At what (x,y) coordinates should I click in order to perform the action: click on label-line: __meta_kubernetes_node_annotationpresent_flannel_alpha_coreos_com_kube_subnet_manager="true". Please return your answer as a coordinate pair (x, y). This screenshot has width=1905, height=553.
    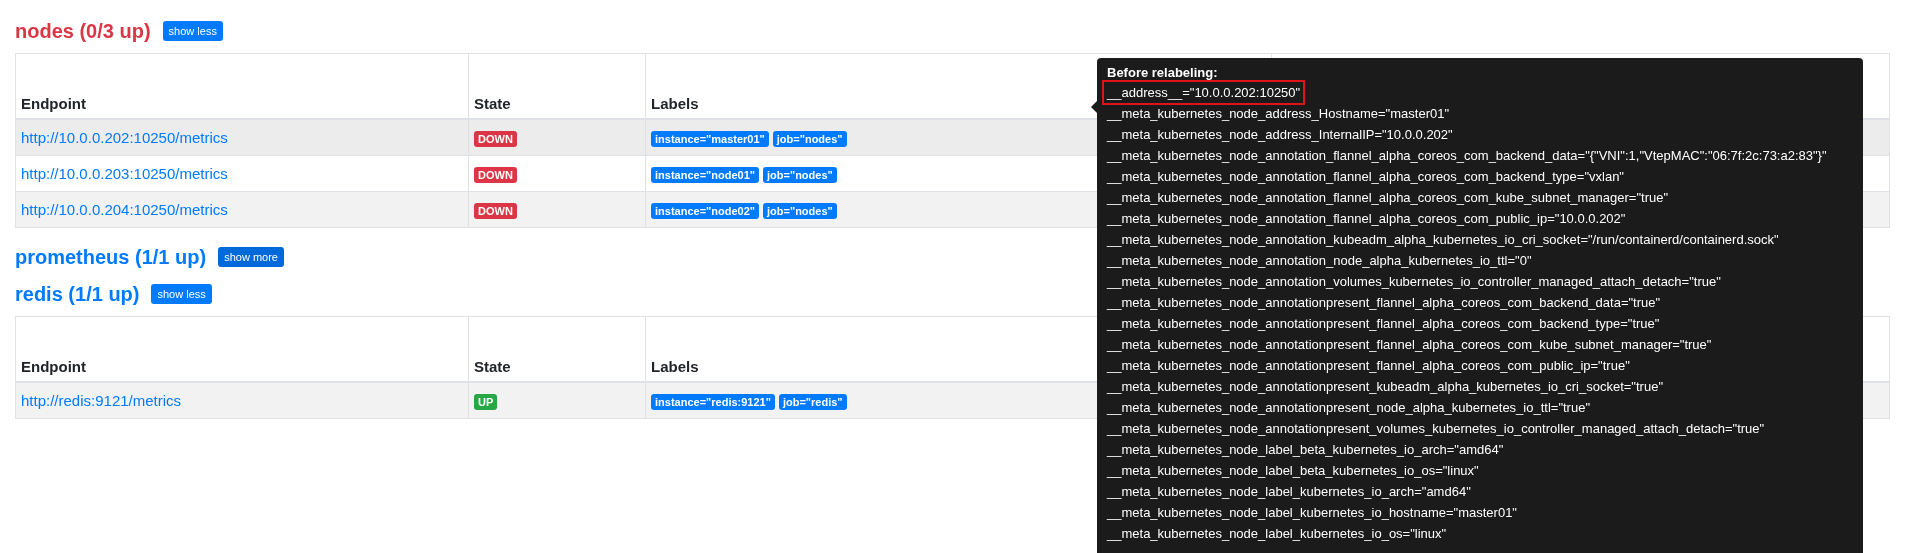
    Looking at the image, I should click on (1409, 345).